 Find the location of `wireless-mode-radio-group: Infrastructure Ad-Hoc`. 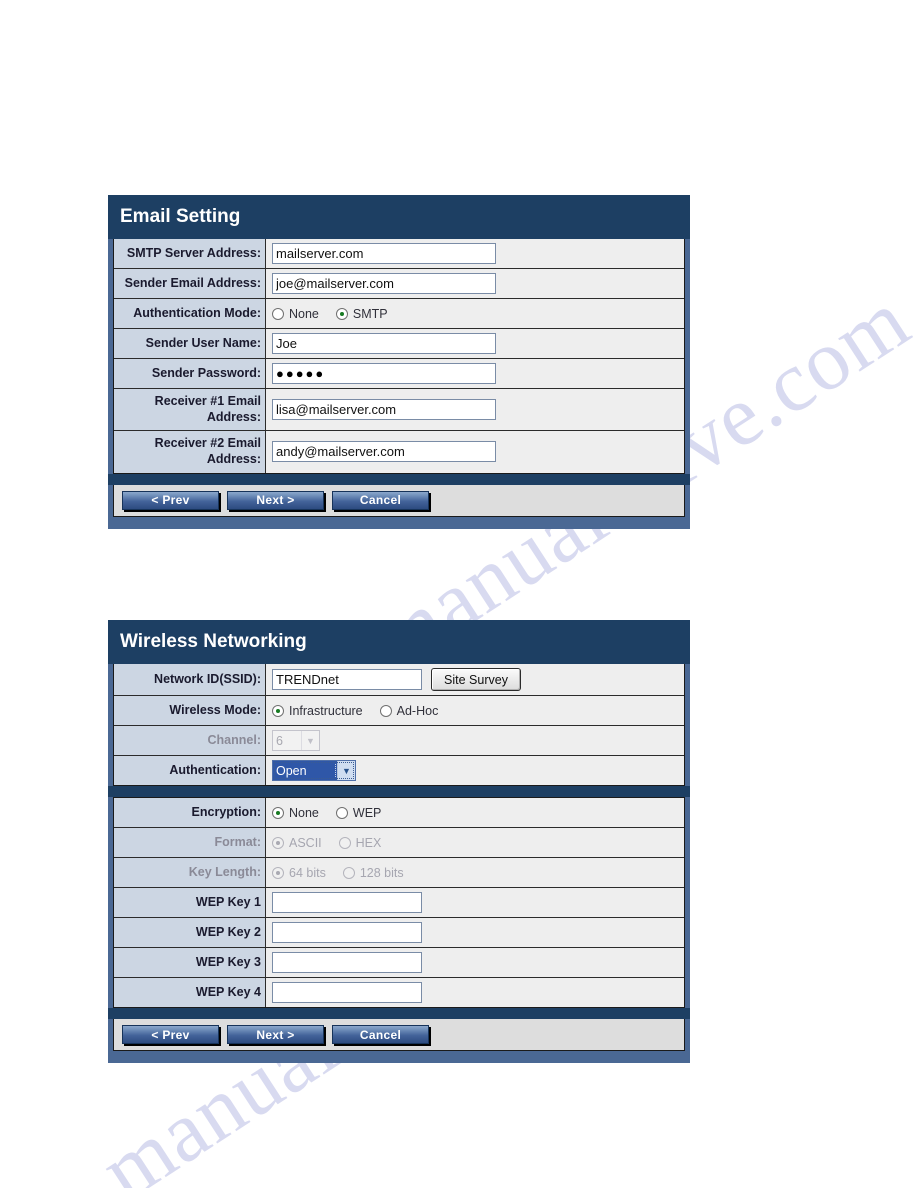

wireless-mode-radio-group: Infrastructure Ad-Hoc is located at coordinates (361, 711).